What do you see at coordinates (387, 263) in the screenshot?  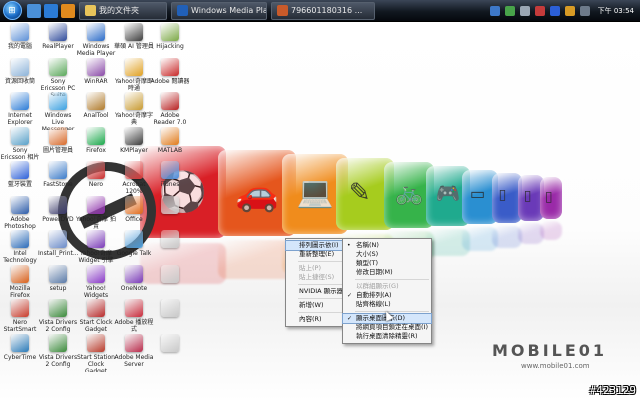 I see `menu-item: 類型(T)` at bounding box center [387, 263].